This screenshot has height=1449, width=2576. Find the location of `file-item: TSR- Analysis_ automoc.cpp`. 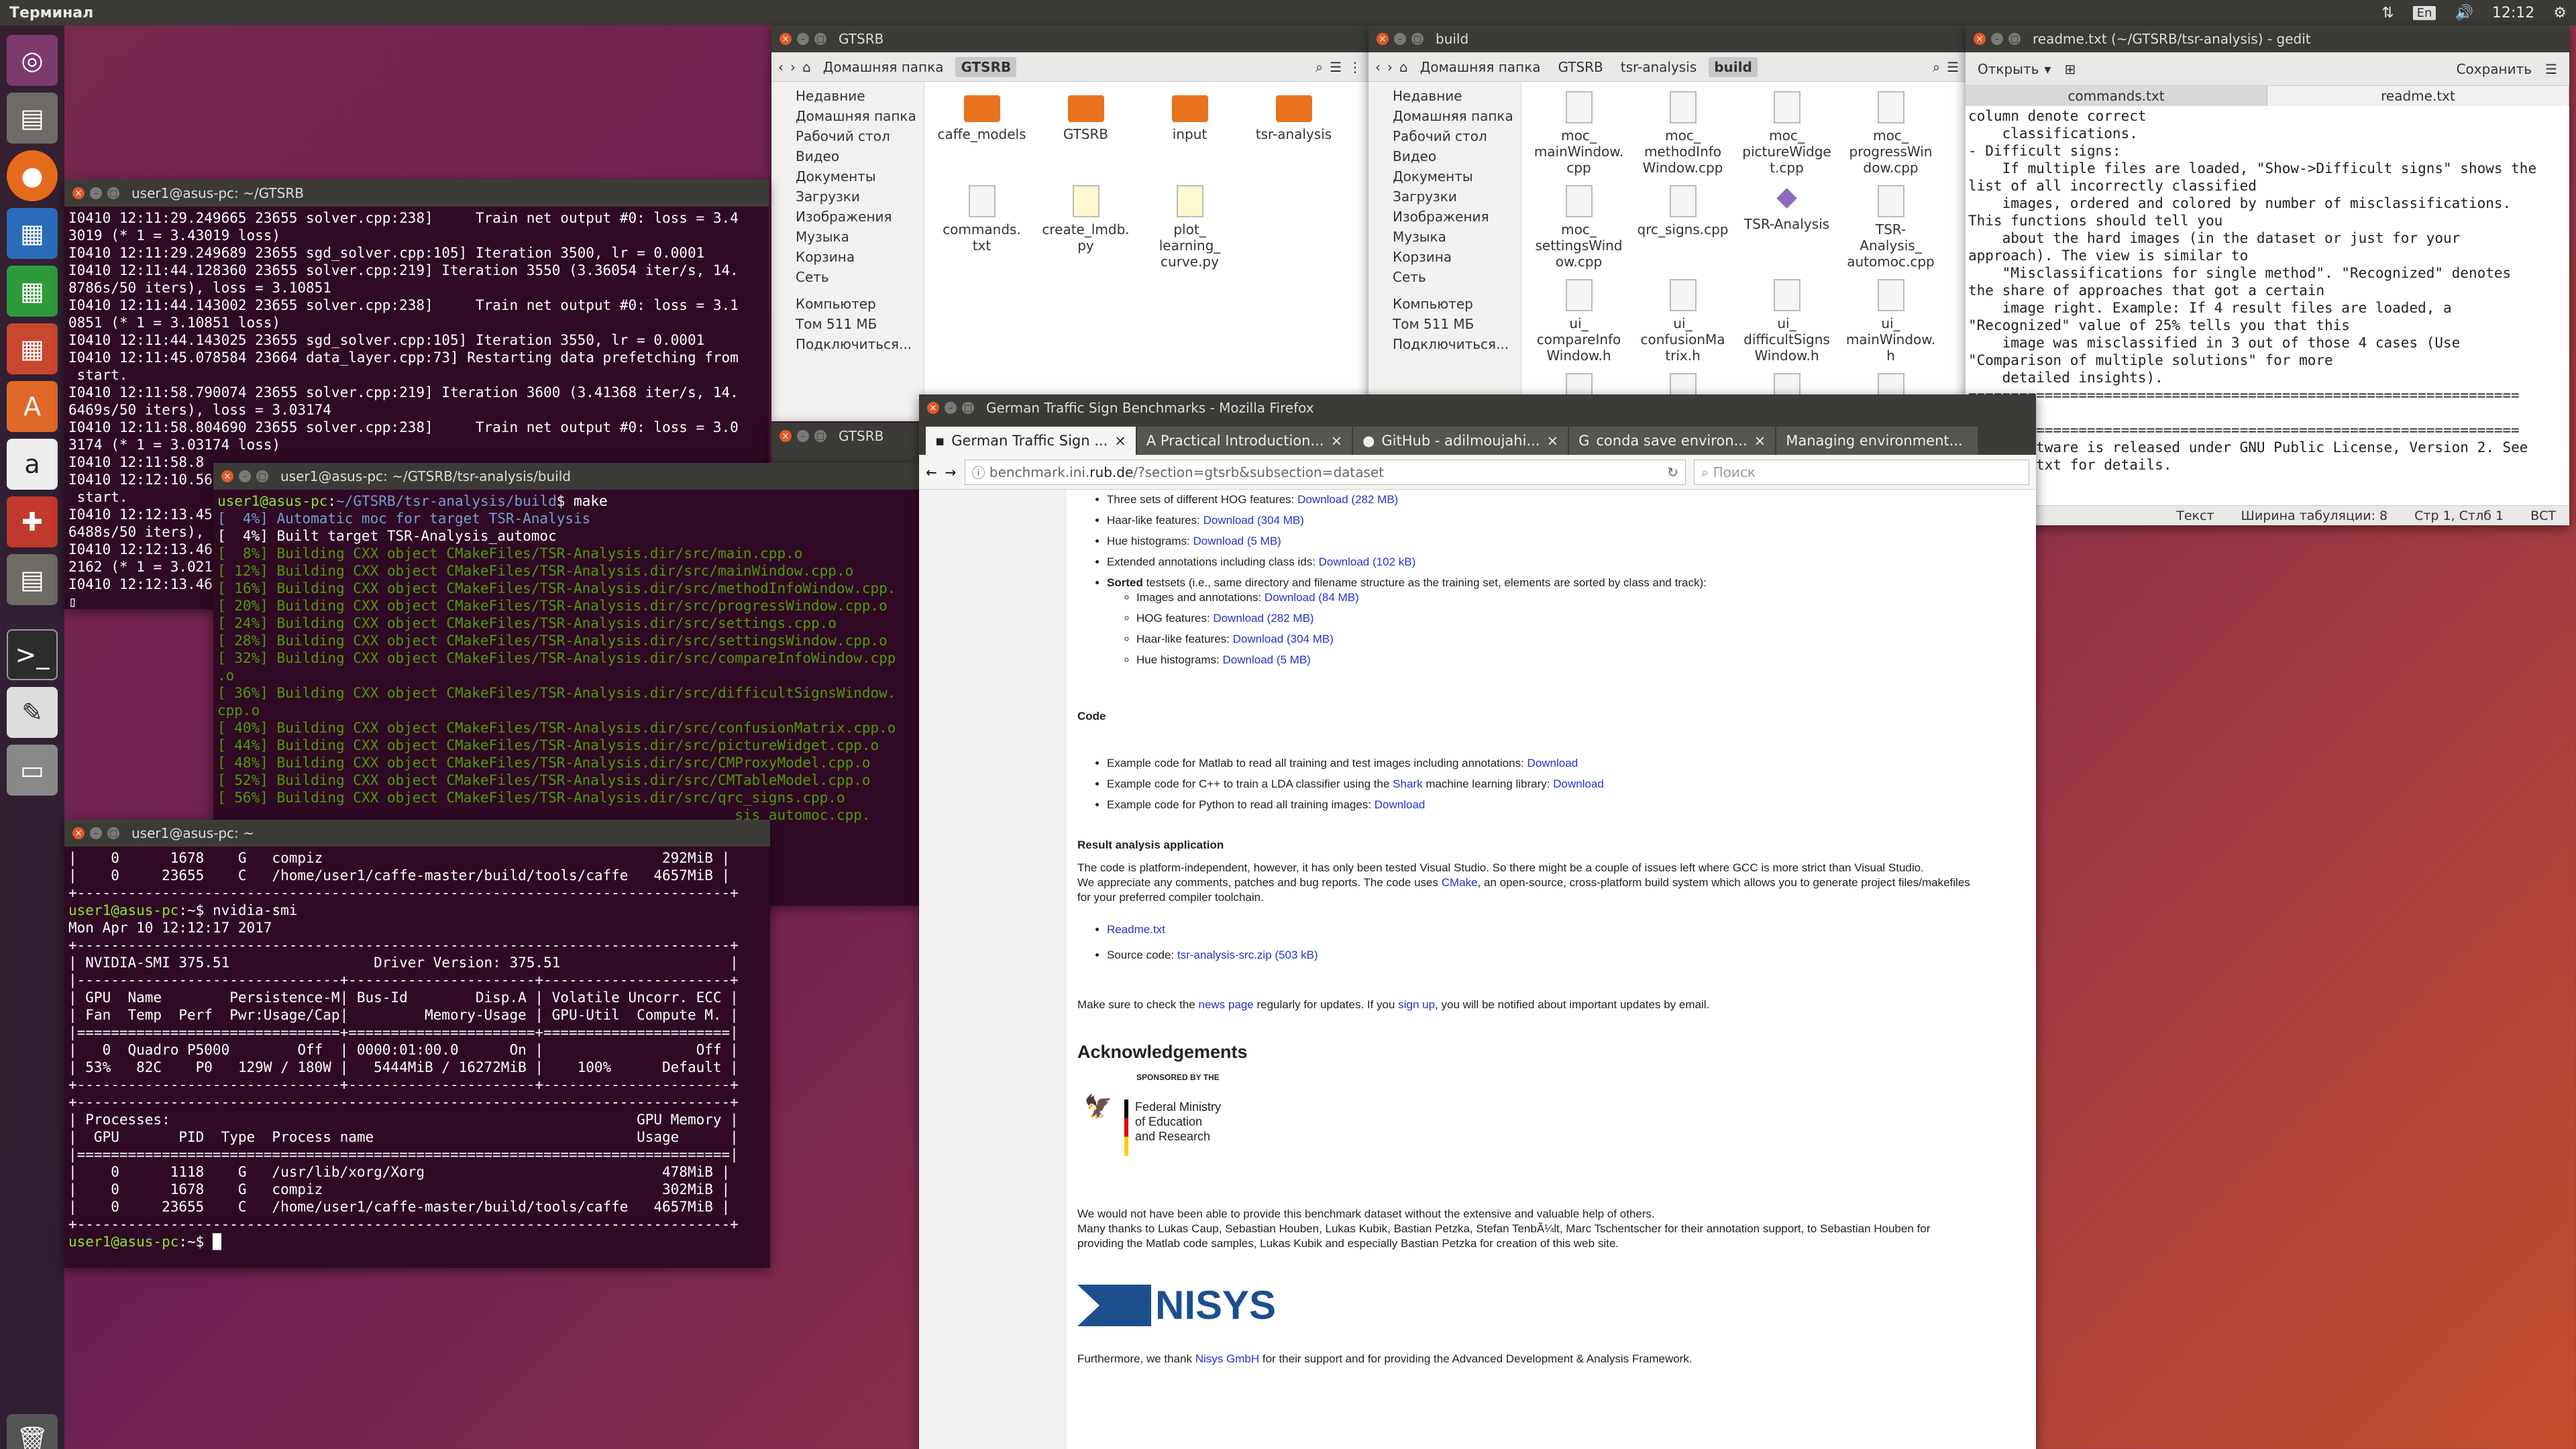

file-item: TSR- Analysis_ automoc.cpp is located at coordinates (1891, 228).